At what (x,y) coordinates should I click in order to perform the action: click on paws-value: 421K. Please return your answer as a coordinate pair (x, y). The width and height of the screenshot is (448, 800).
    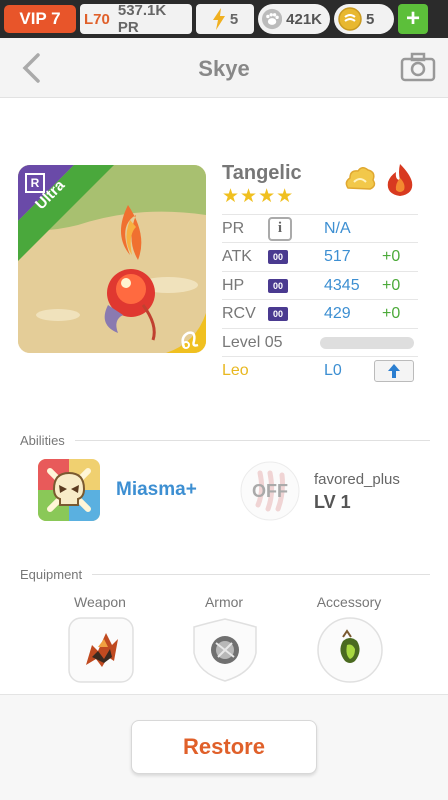
    Looking at the image, I should click on (304, 19).